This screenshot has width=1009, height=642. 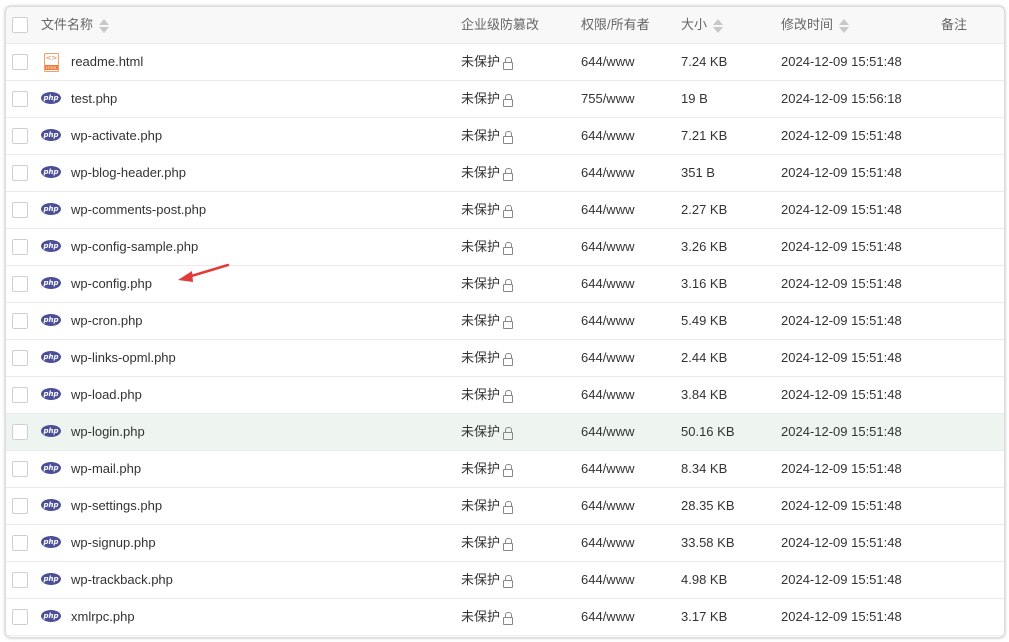 What do you see at coordinates (122, 580) in the screenshot?
I see `file-name: wp-trackback.php` at bounding box center [122, 580].